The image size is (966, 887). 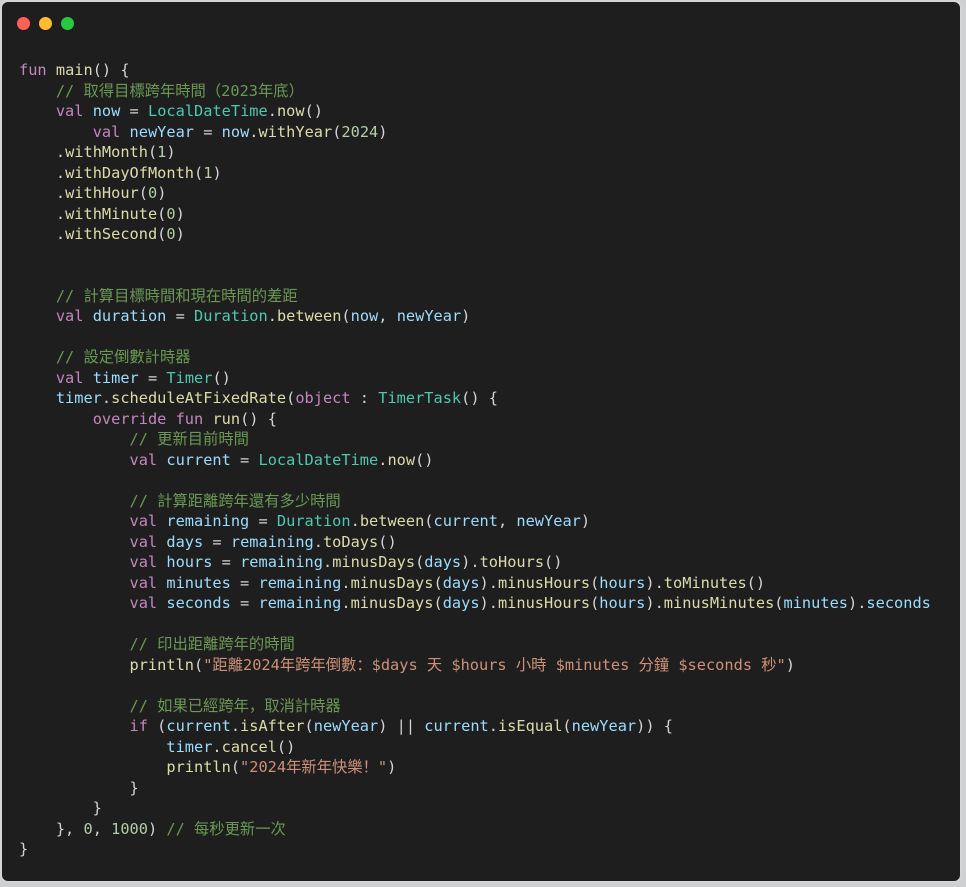 What do you see at coordinates (313, 521) in the screenshot?
I see `code-token: Duration` at bounding box center [313, 521].